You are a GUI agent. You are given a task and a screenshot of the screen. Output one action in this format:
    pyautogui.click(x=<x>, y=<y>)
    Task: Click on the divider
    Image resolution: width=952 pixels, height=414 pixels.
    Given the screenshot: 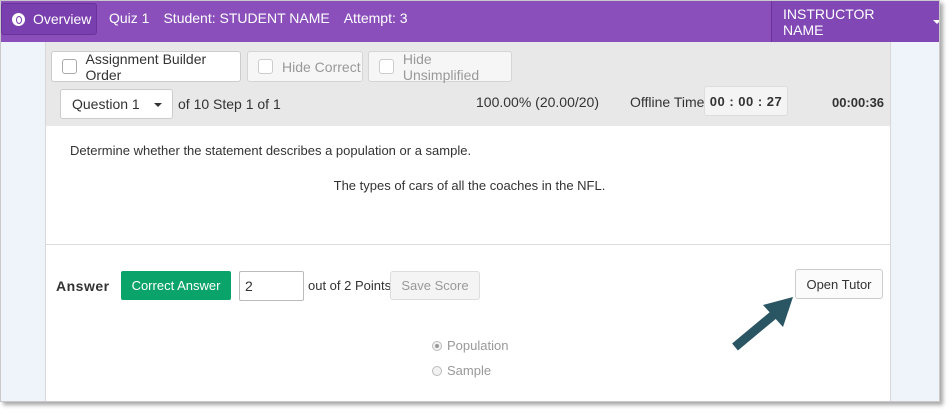 What is the action you would take?
    pyautogui.click(x=468, y=244)
    